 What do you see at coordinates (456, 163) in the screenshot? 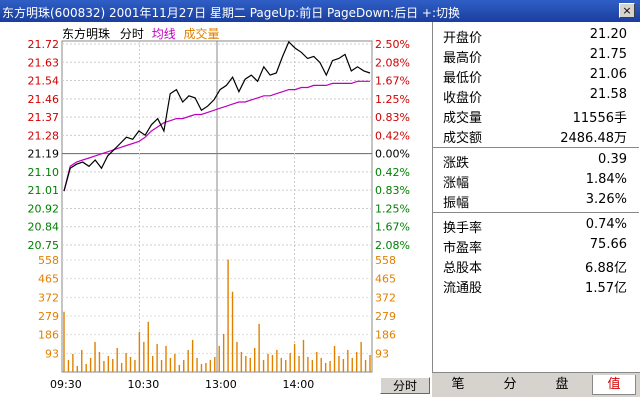
I see `quote-label: 涨跌` at bounding box center [456, 163].